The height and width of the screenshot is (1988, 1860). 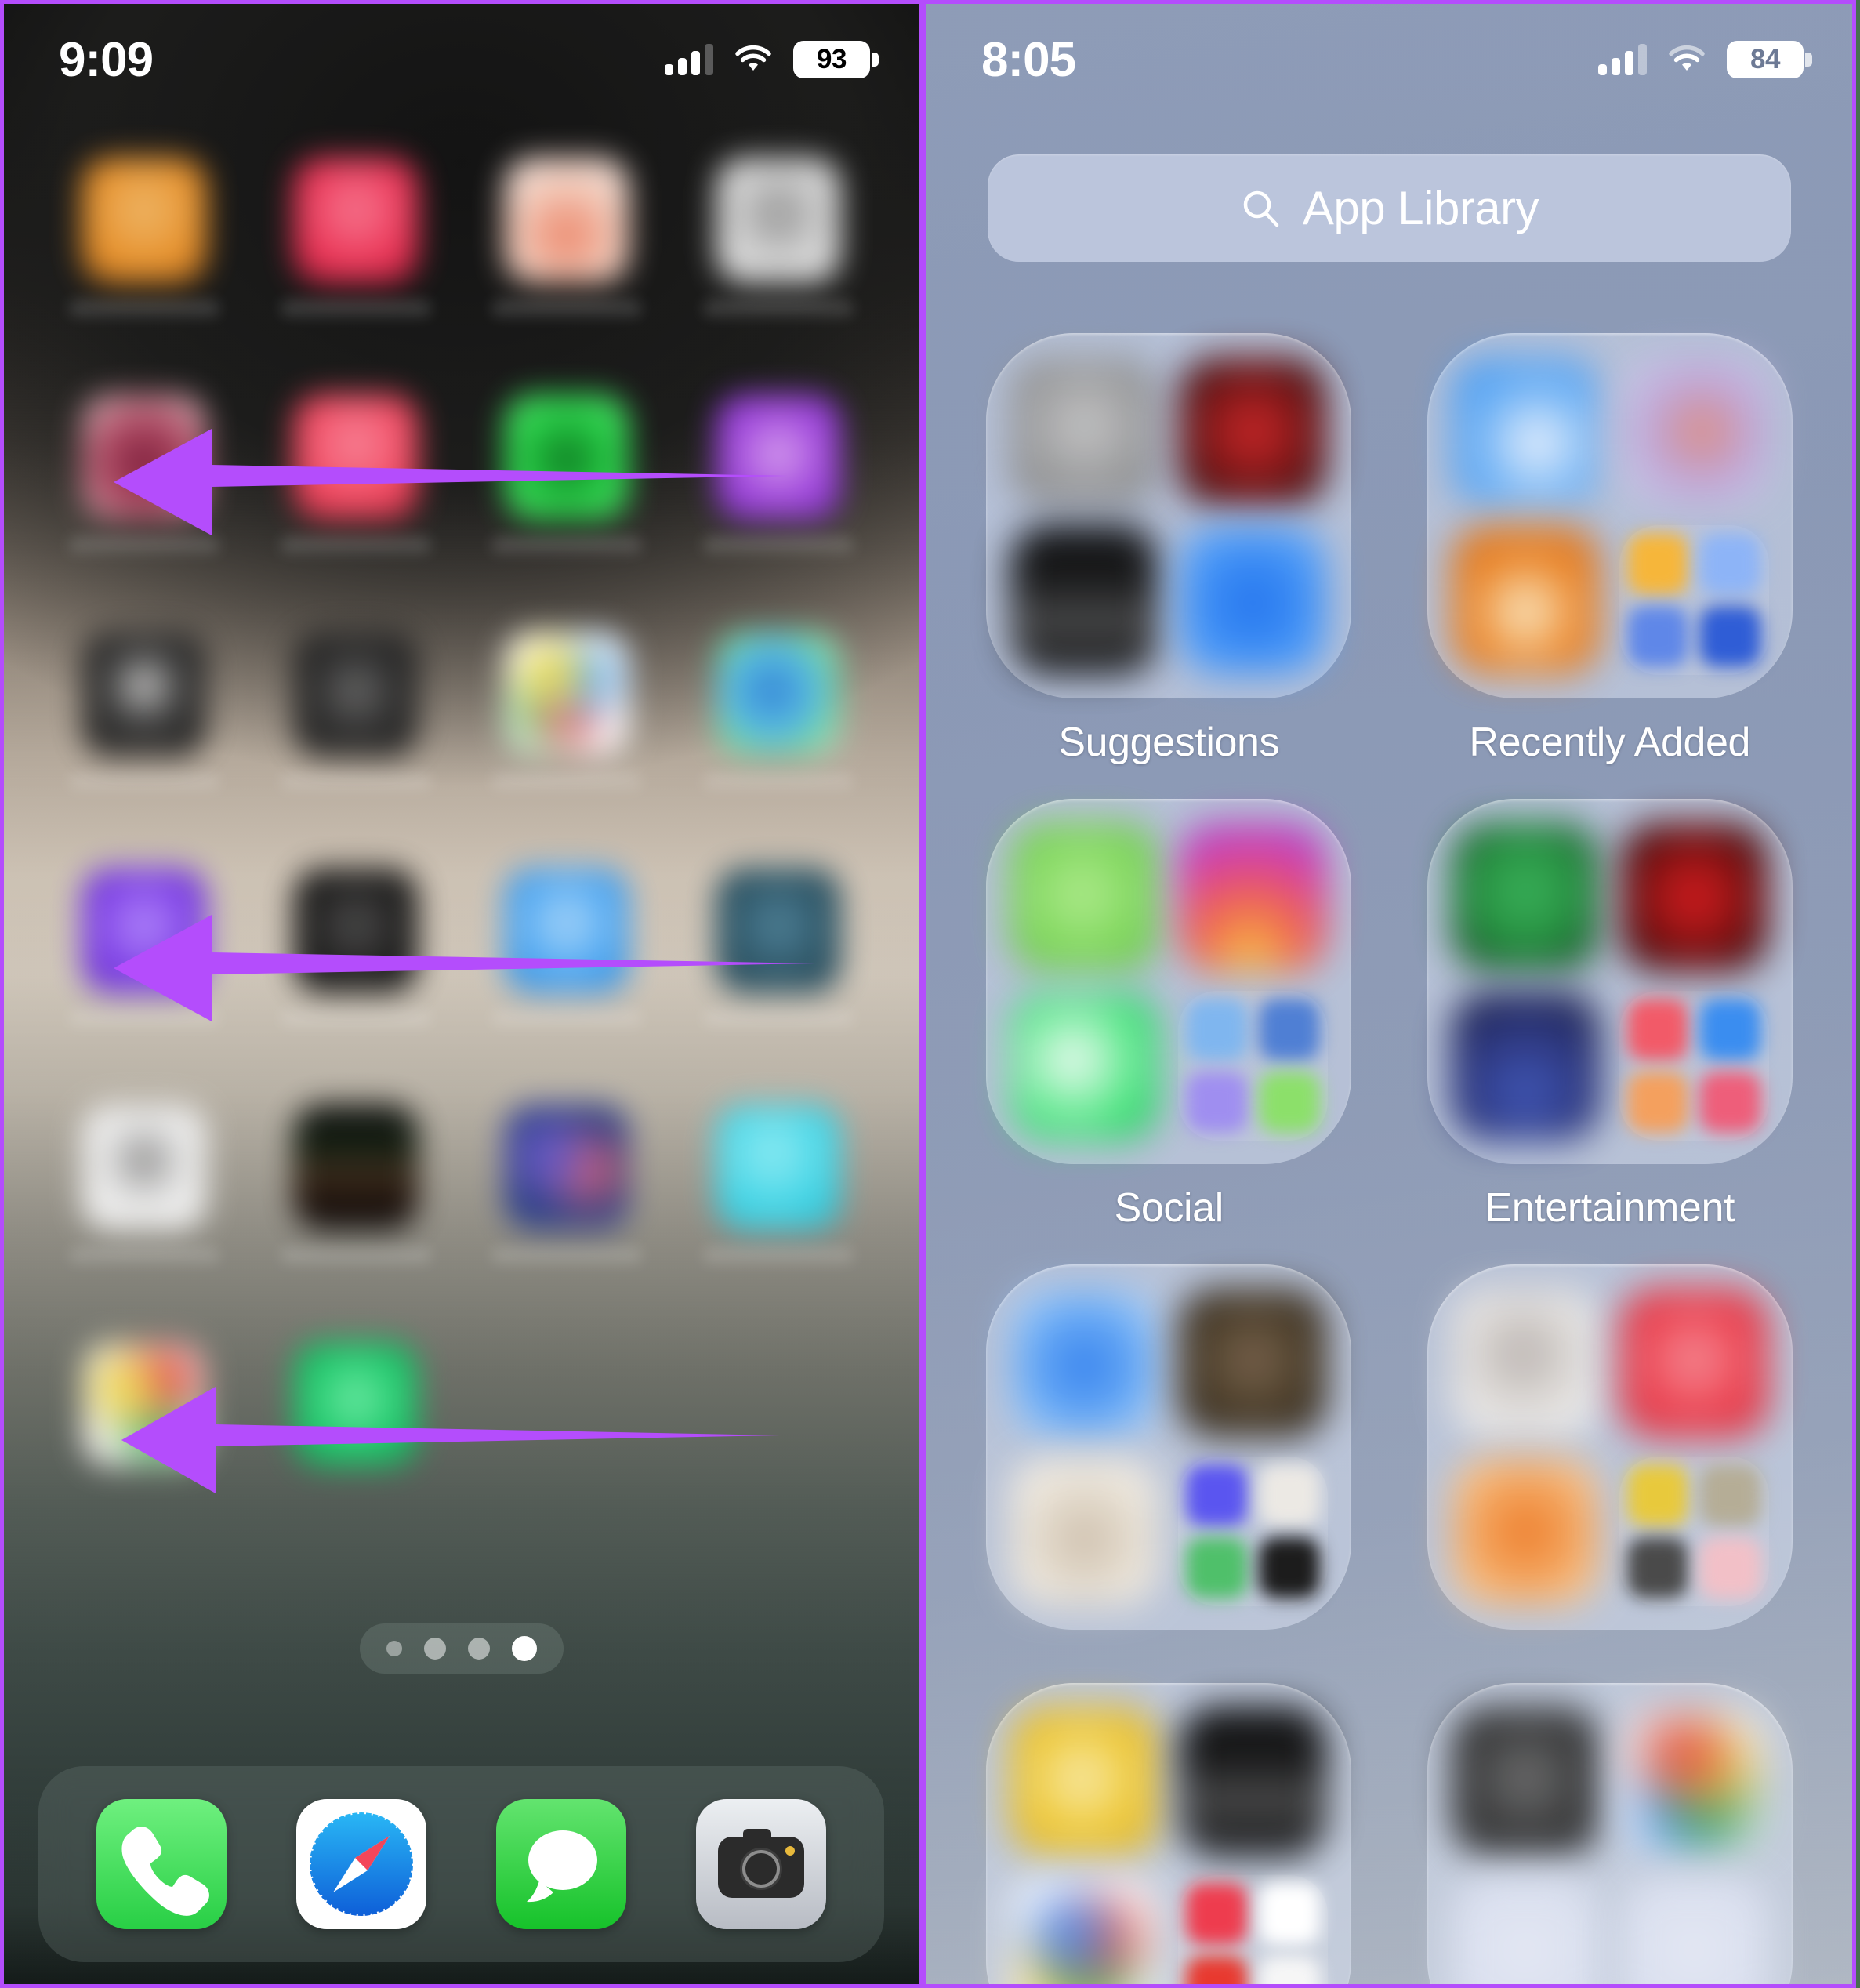 I want to click on app-icon-blue-green, so click(x=779, y=693).